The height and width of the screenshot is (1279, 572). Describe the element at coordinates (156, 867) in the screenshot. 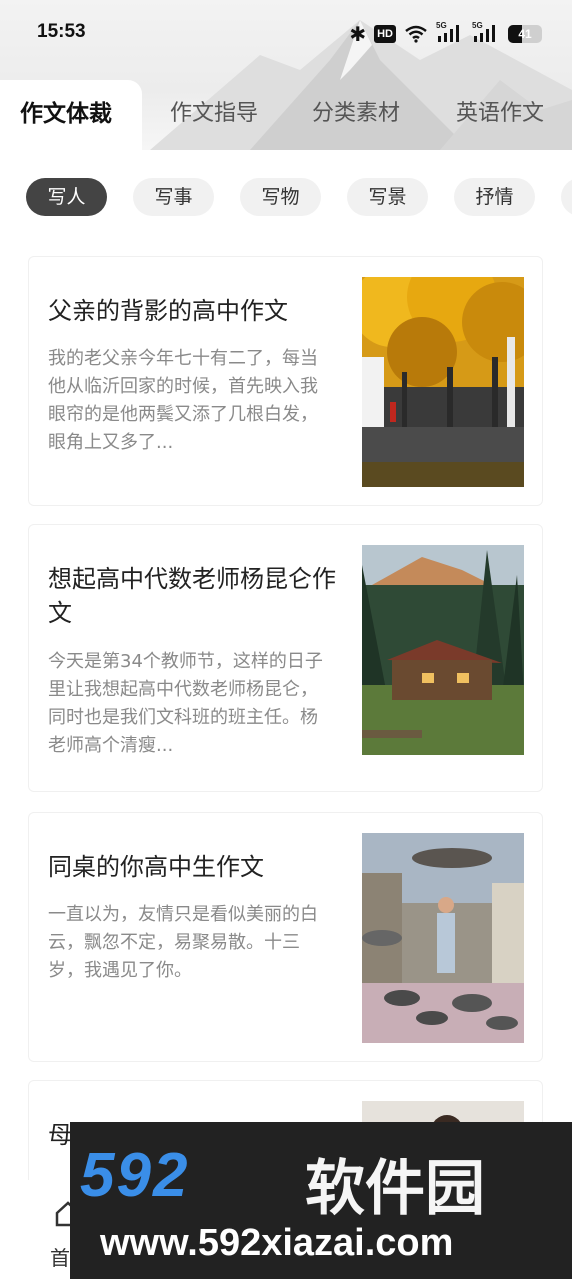

I see `article-title: 同桌的你高中生作文` at that location.